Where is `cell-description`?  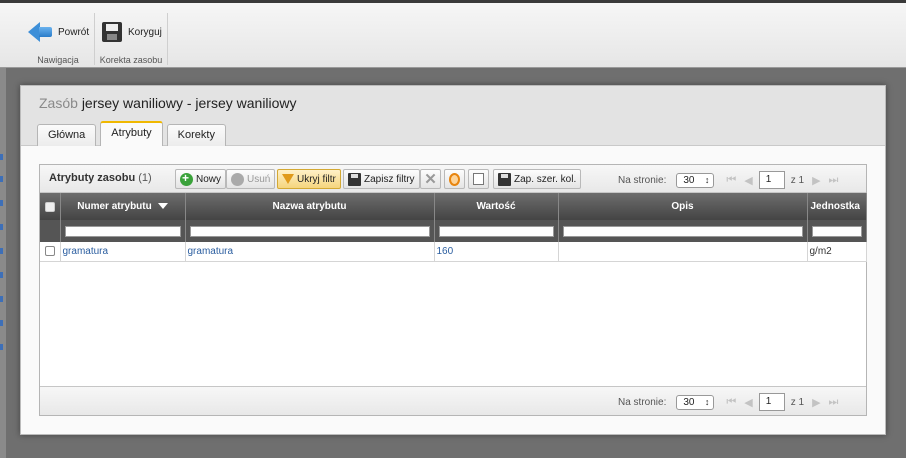 cell-description is located at coordinates (683, 252).